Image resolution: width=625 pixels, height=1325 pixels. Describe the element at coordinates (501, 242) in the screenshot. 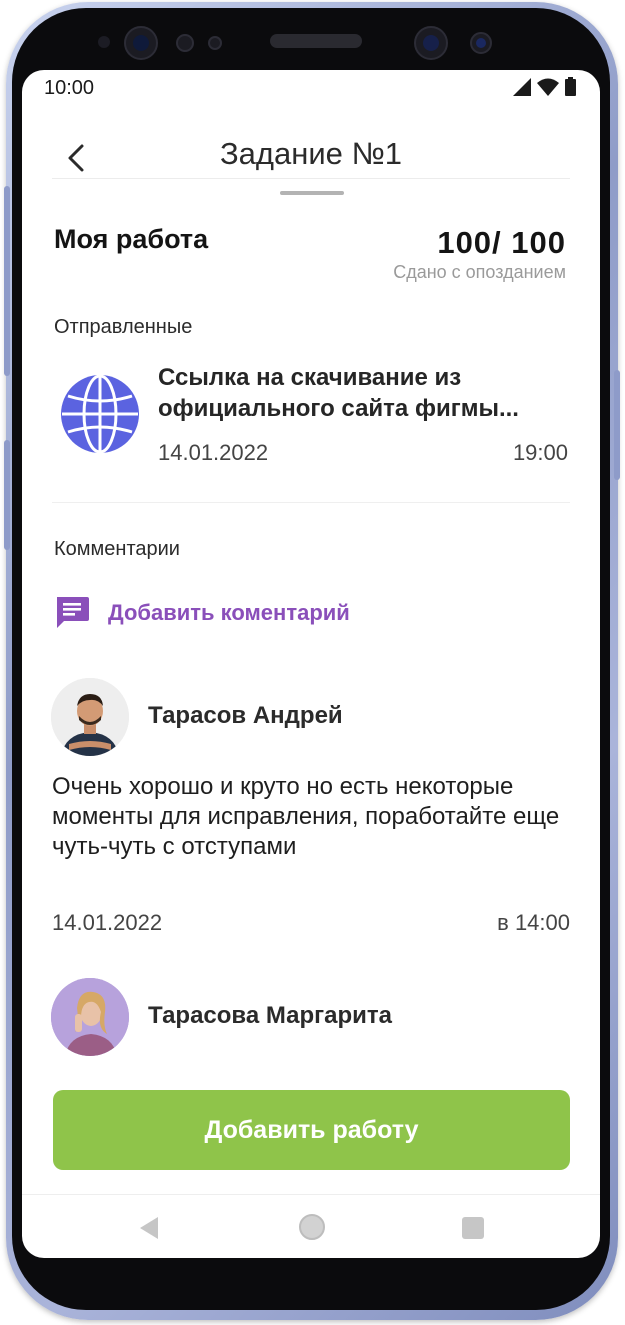

I see `score: 100/ 100` at that location.